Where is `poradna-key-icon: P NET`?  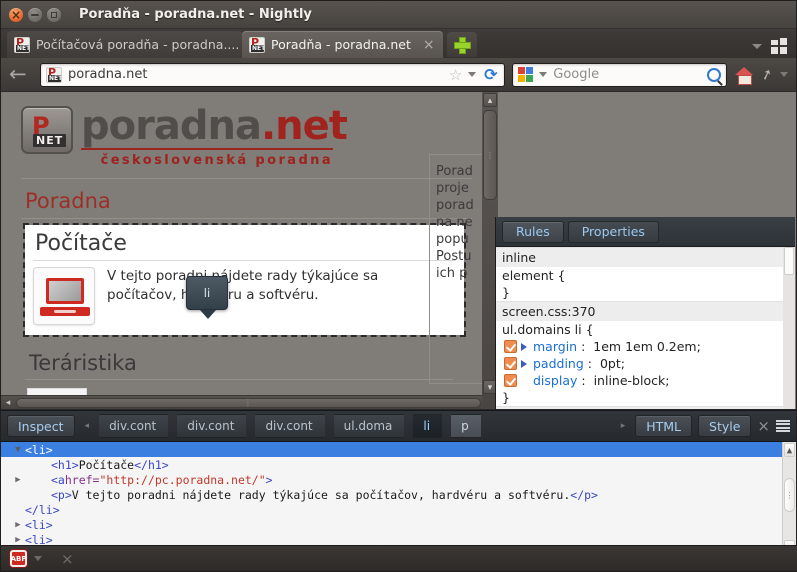
poradna-key-icon: P NET is located at coordinates (47, 130).